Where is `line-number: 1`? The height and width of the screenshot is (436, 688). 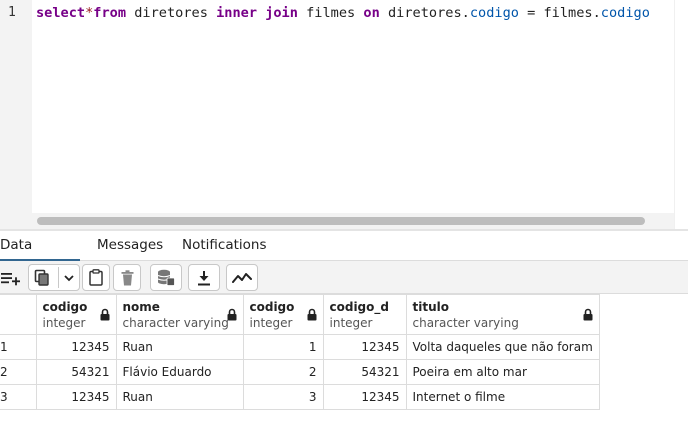 line-number: 1 is located at coordinates (12, 12).